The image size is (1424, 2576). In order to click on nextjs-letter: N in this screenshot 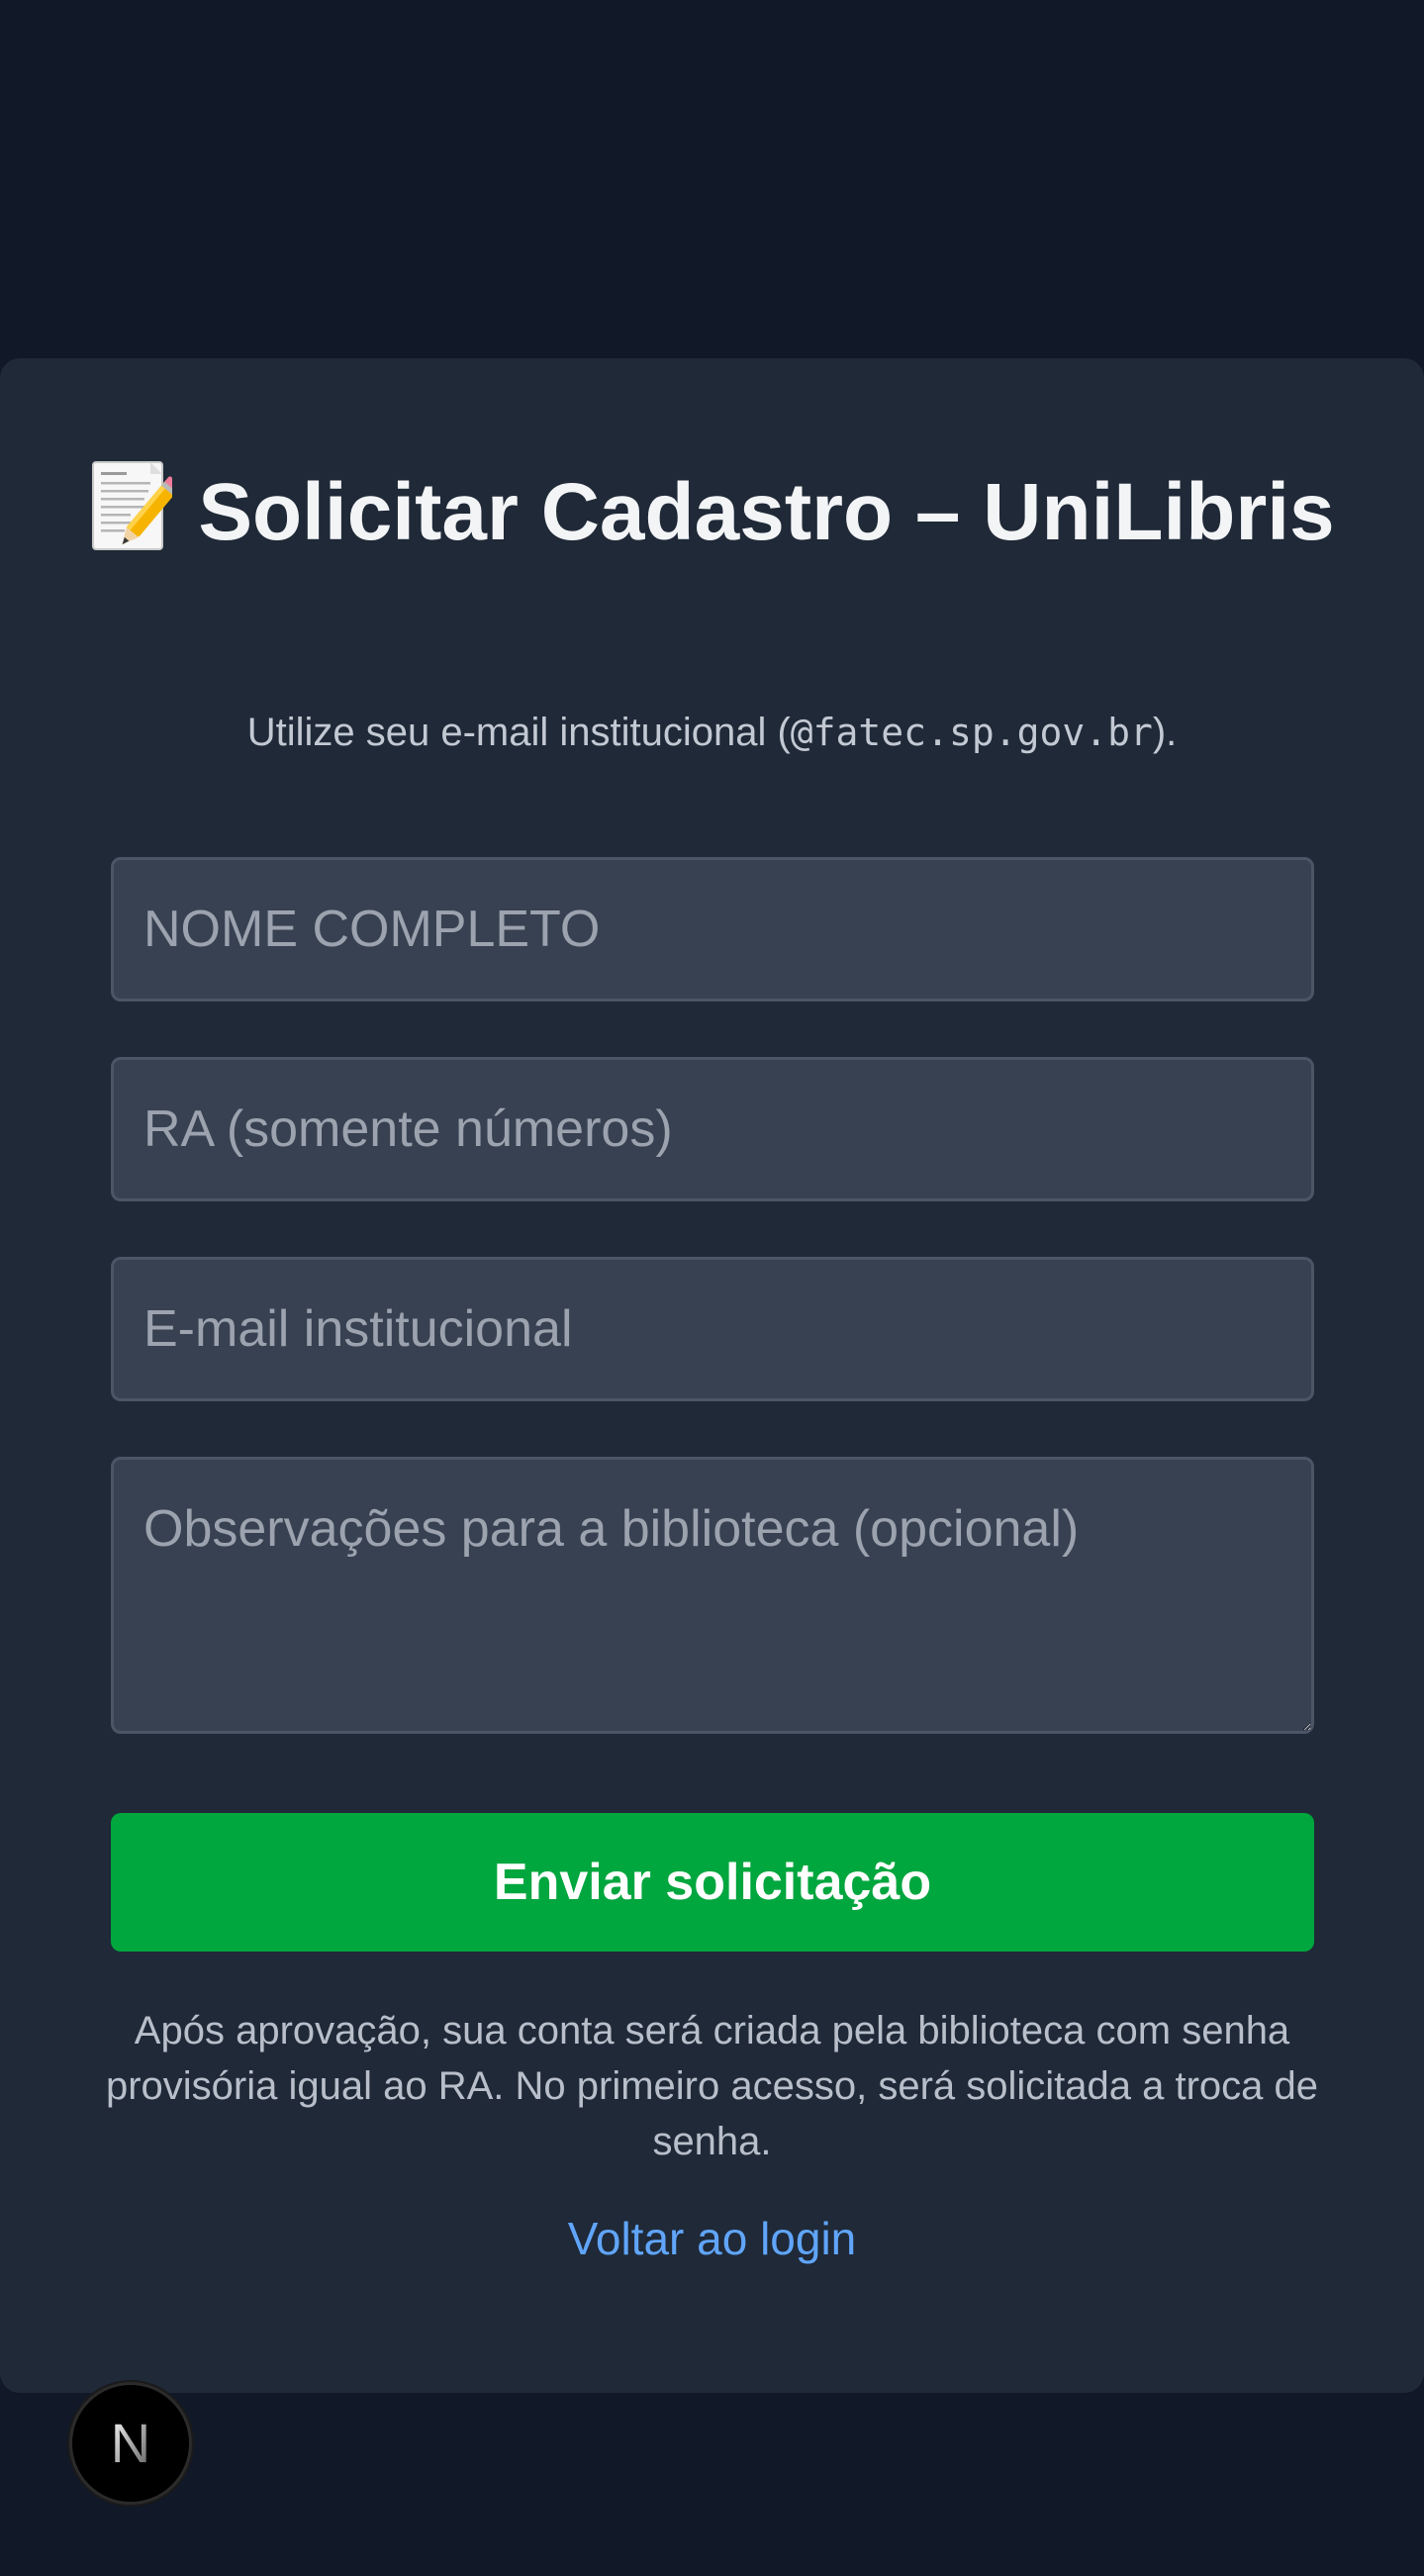, I will do `click(130, 2443)`.